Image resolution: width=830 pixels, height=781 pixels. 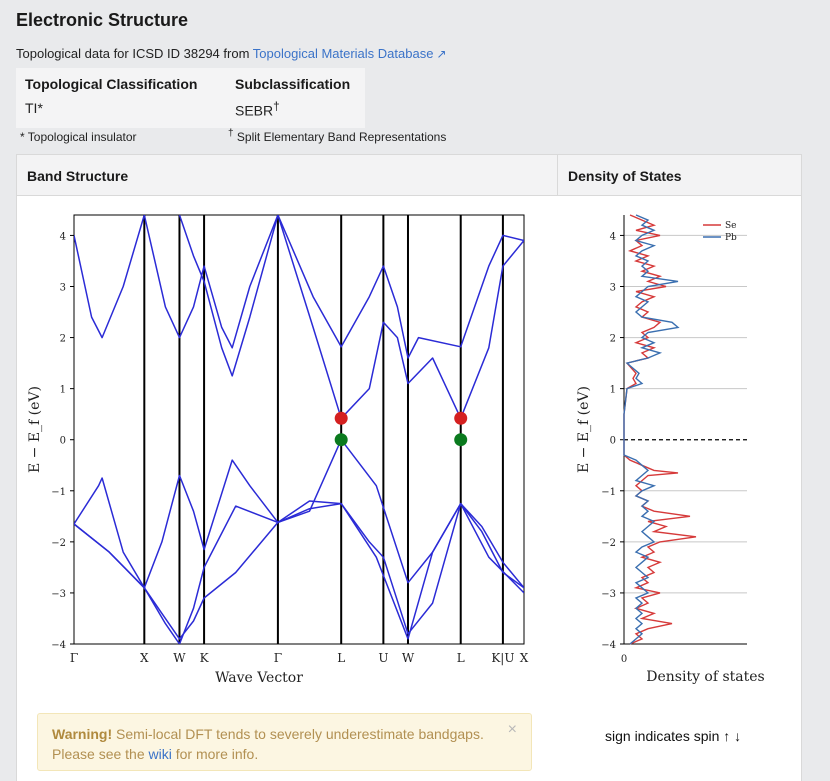 I want to click on y-tick-label: 3, so click(x=63, y=288).